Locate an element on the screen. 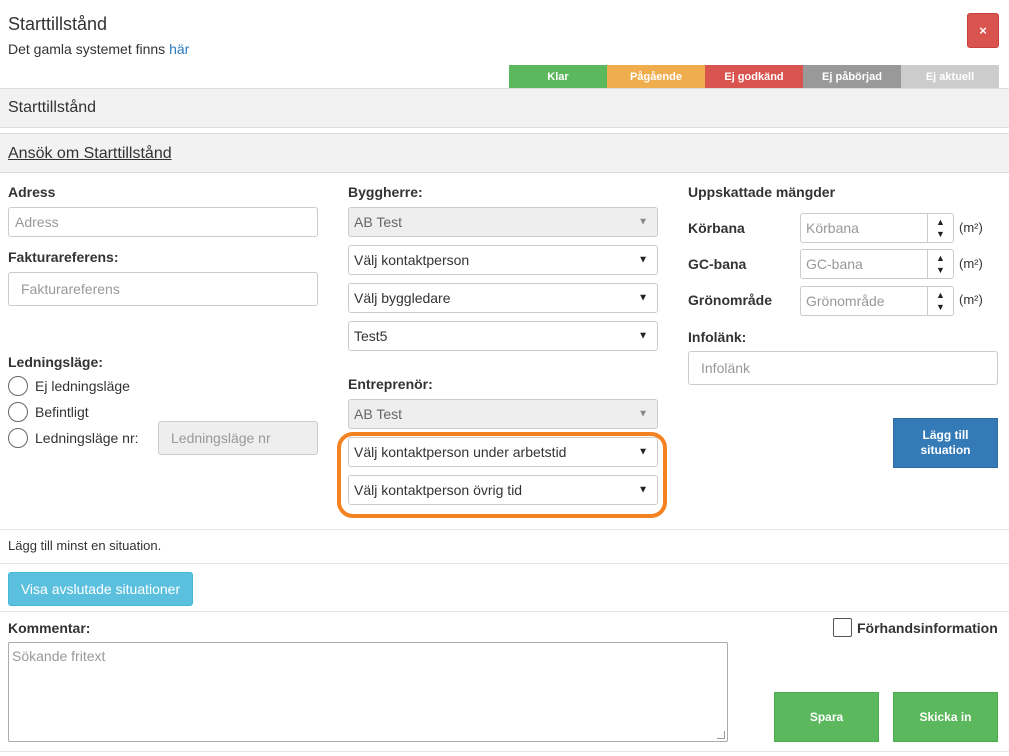  road-unit: (m²) is located at coordinates (971, 227).